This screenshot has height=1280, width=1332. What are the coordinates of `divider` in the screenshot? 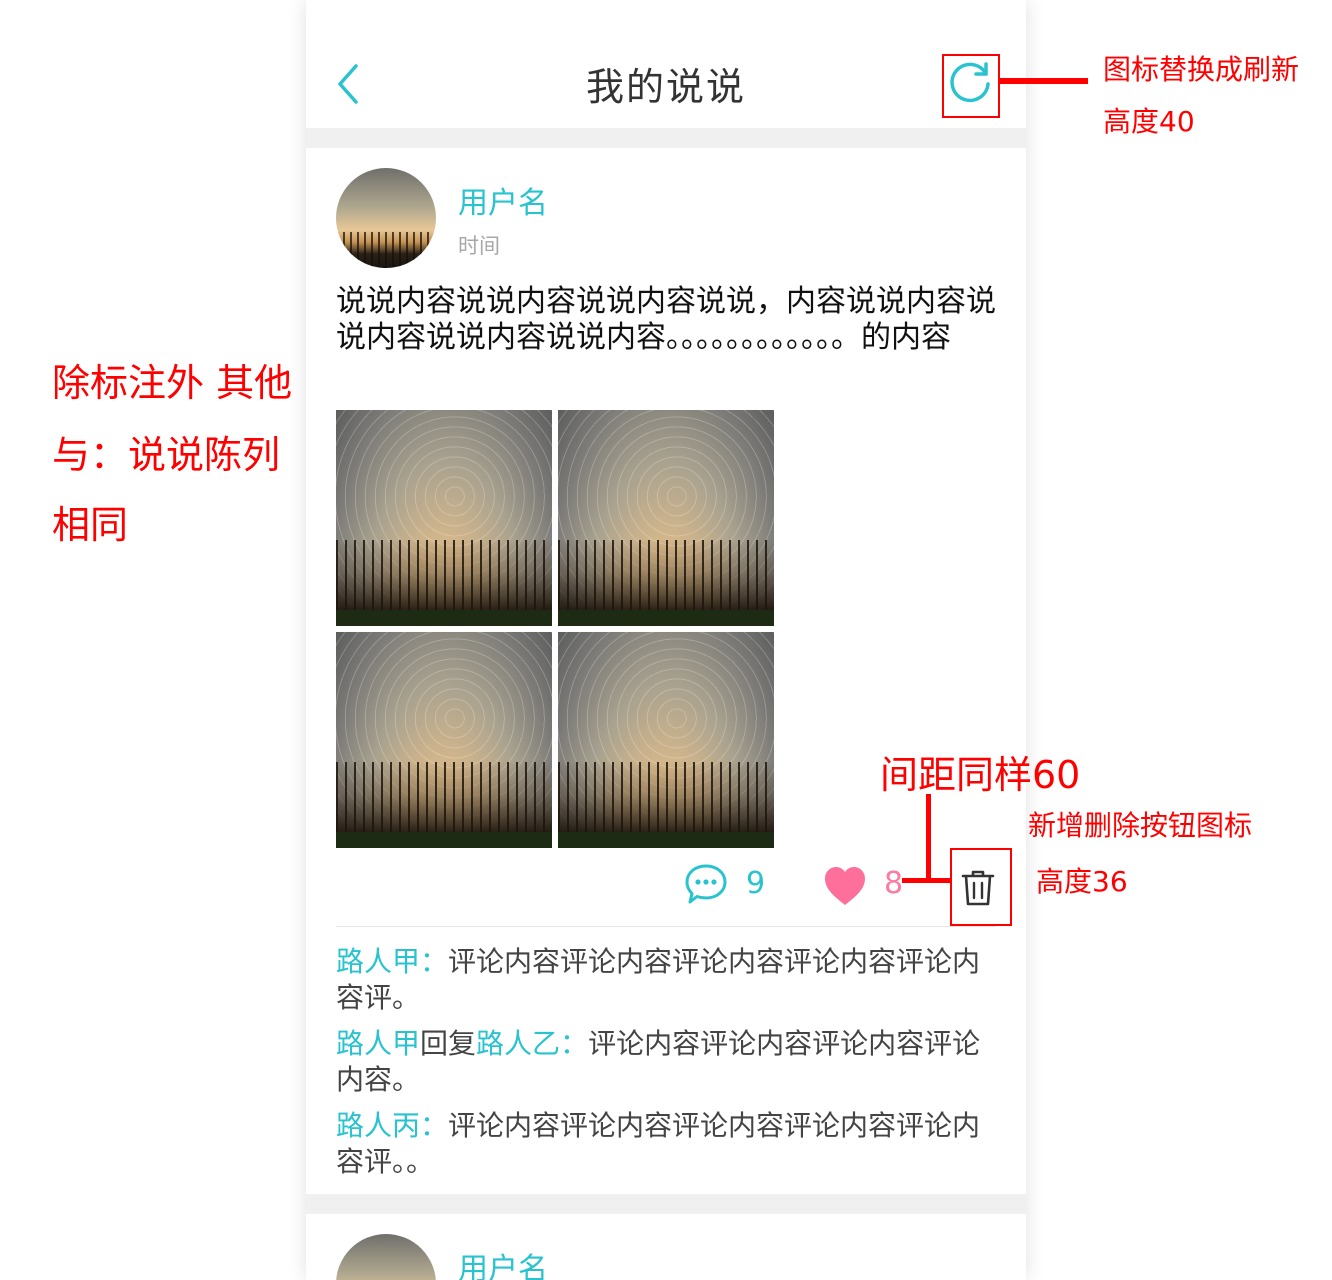 It's located at (666, 926).